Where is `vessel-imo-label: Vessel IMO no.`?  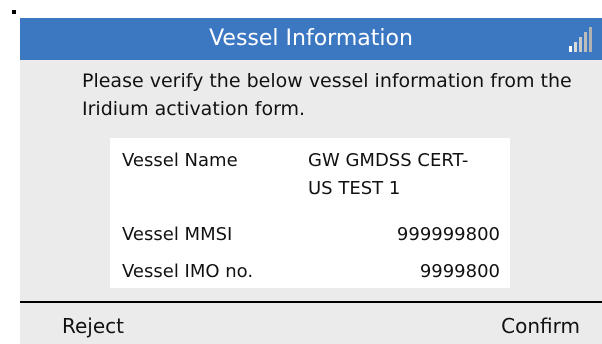 vessel-imo-label: Vessel IMO no. is located at coordinates (188, 271).